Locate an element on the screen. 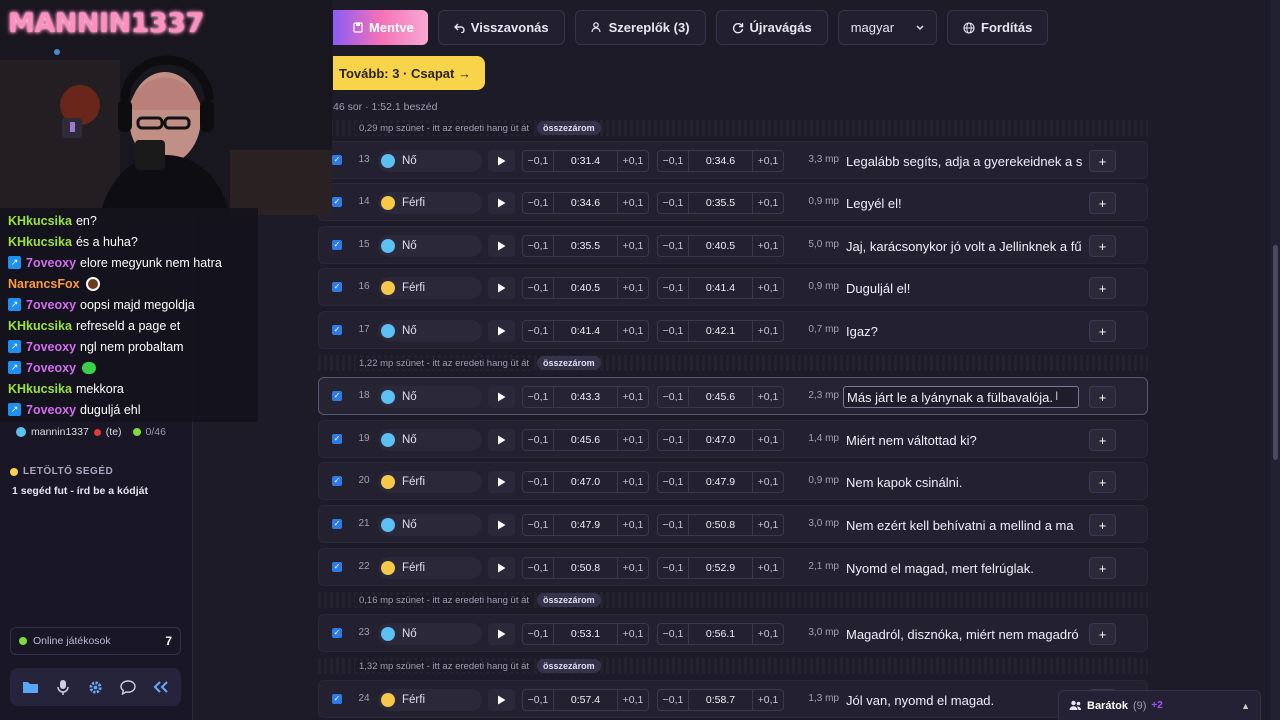 The image size is (1280, 720). start-time: 0:50.8 is located at coordinates (585, 568).